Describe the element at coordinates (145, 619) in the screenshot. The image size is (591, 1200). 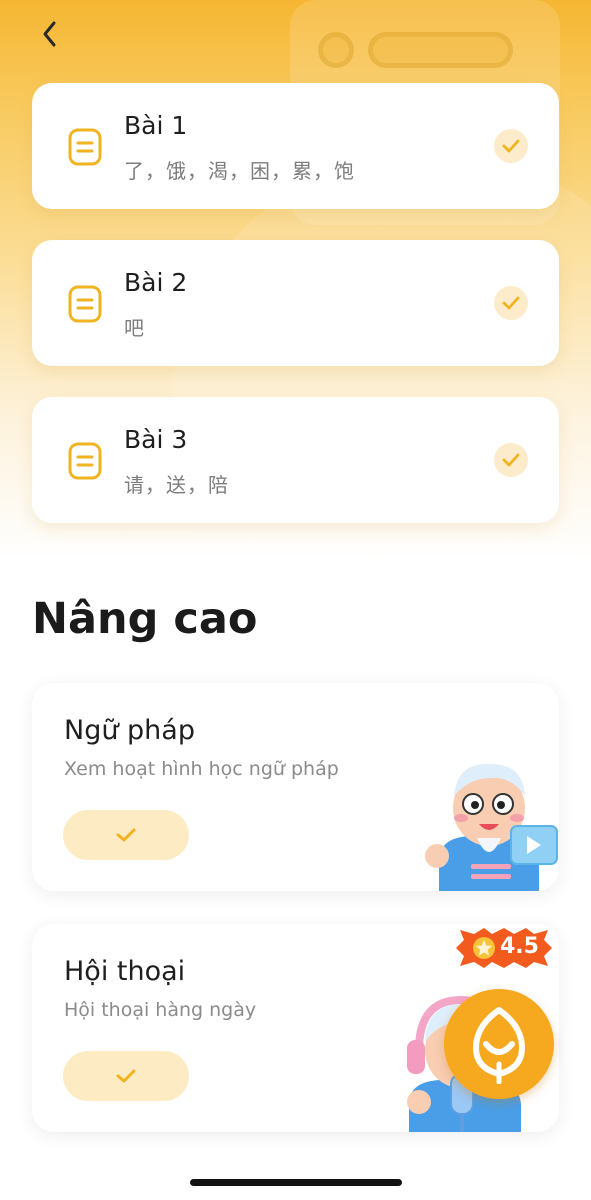
I see `section-title: Nâng cao` at that location.